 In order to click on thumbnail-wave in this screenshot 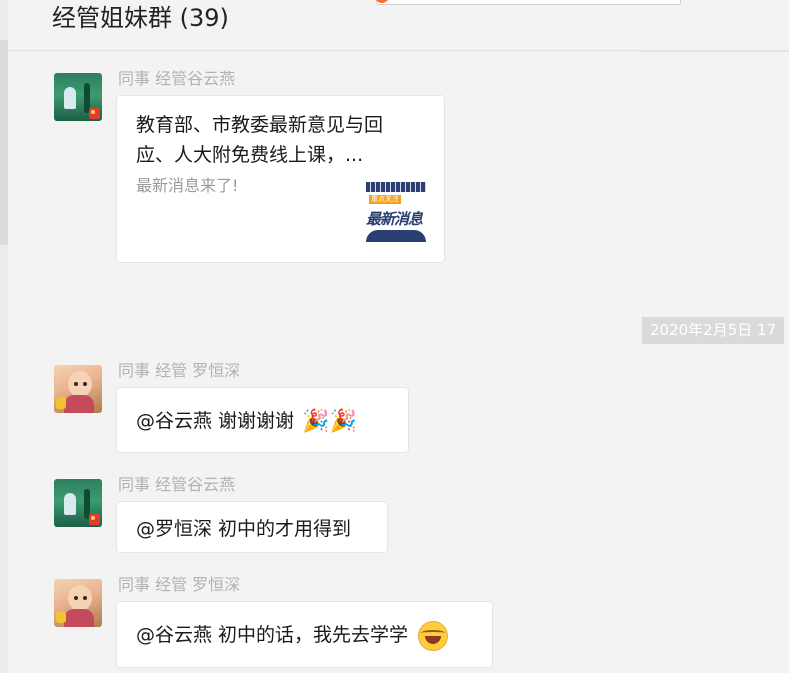, I will do `click(396, 236)`.